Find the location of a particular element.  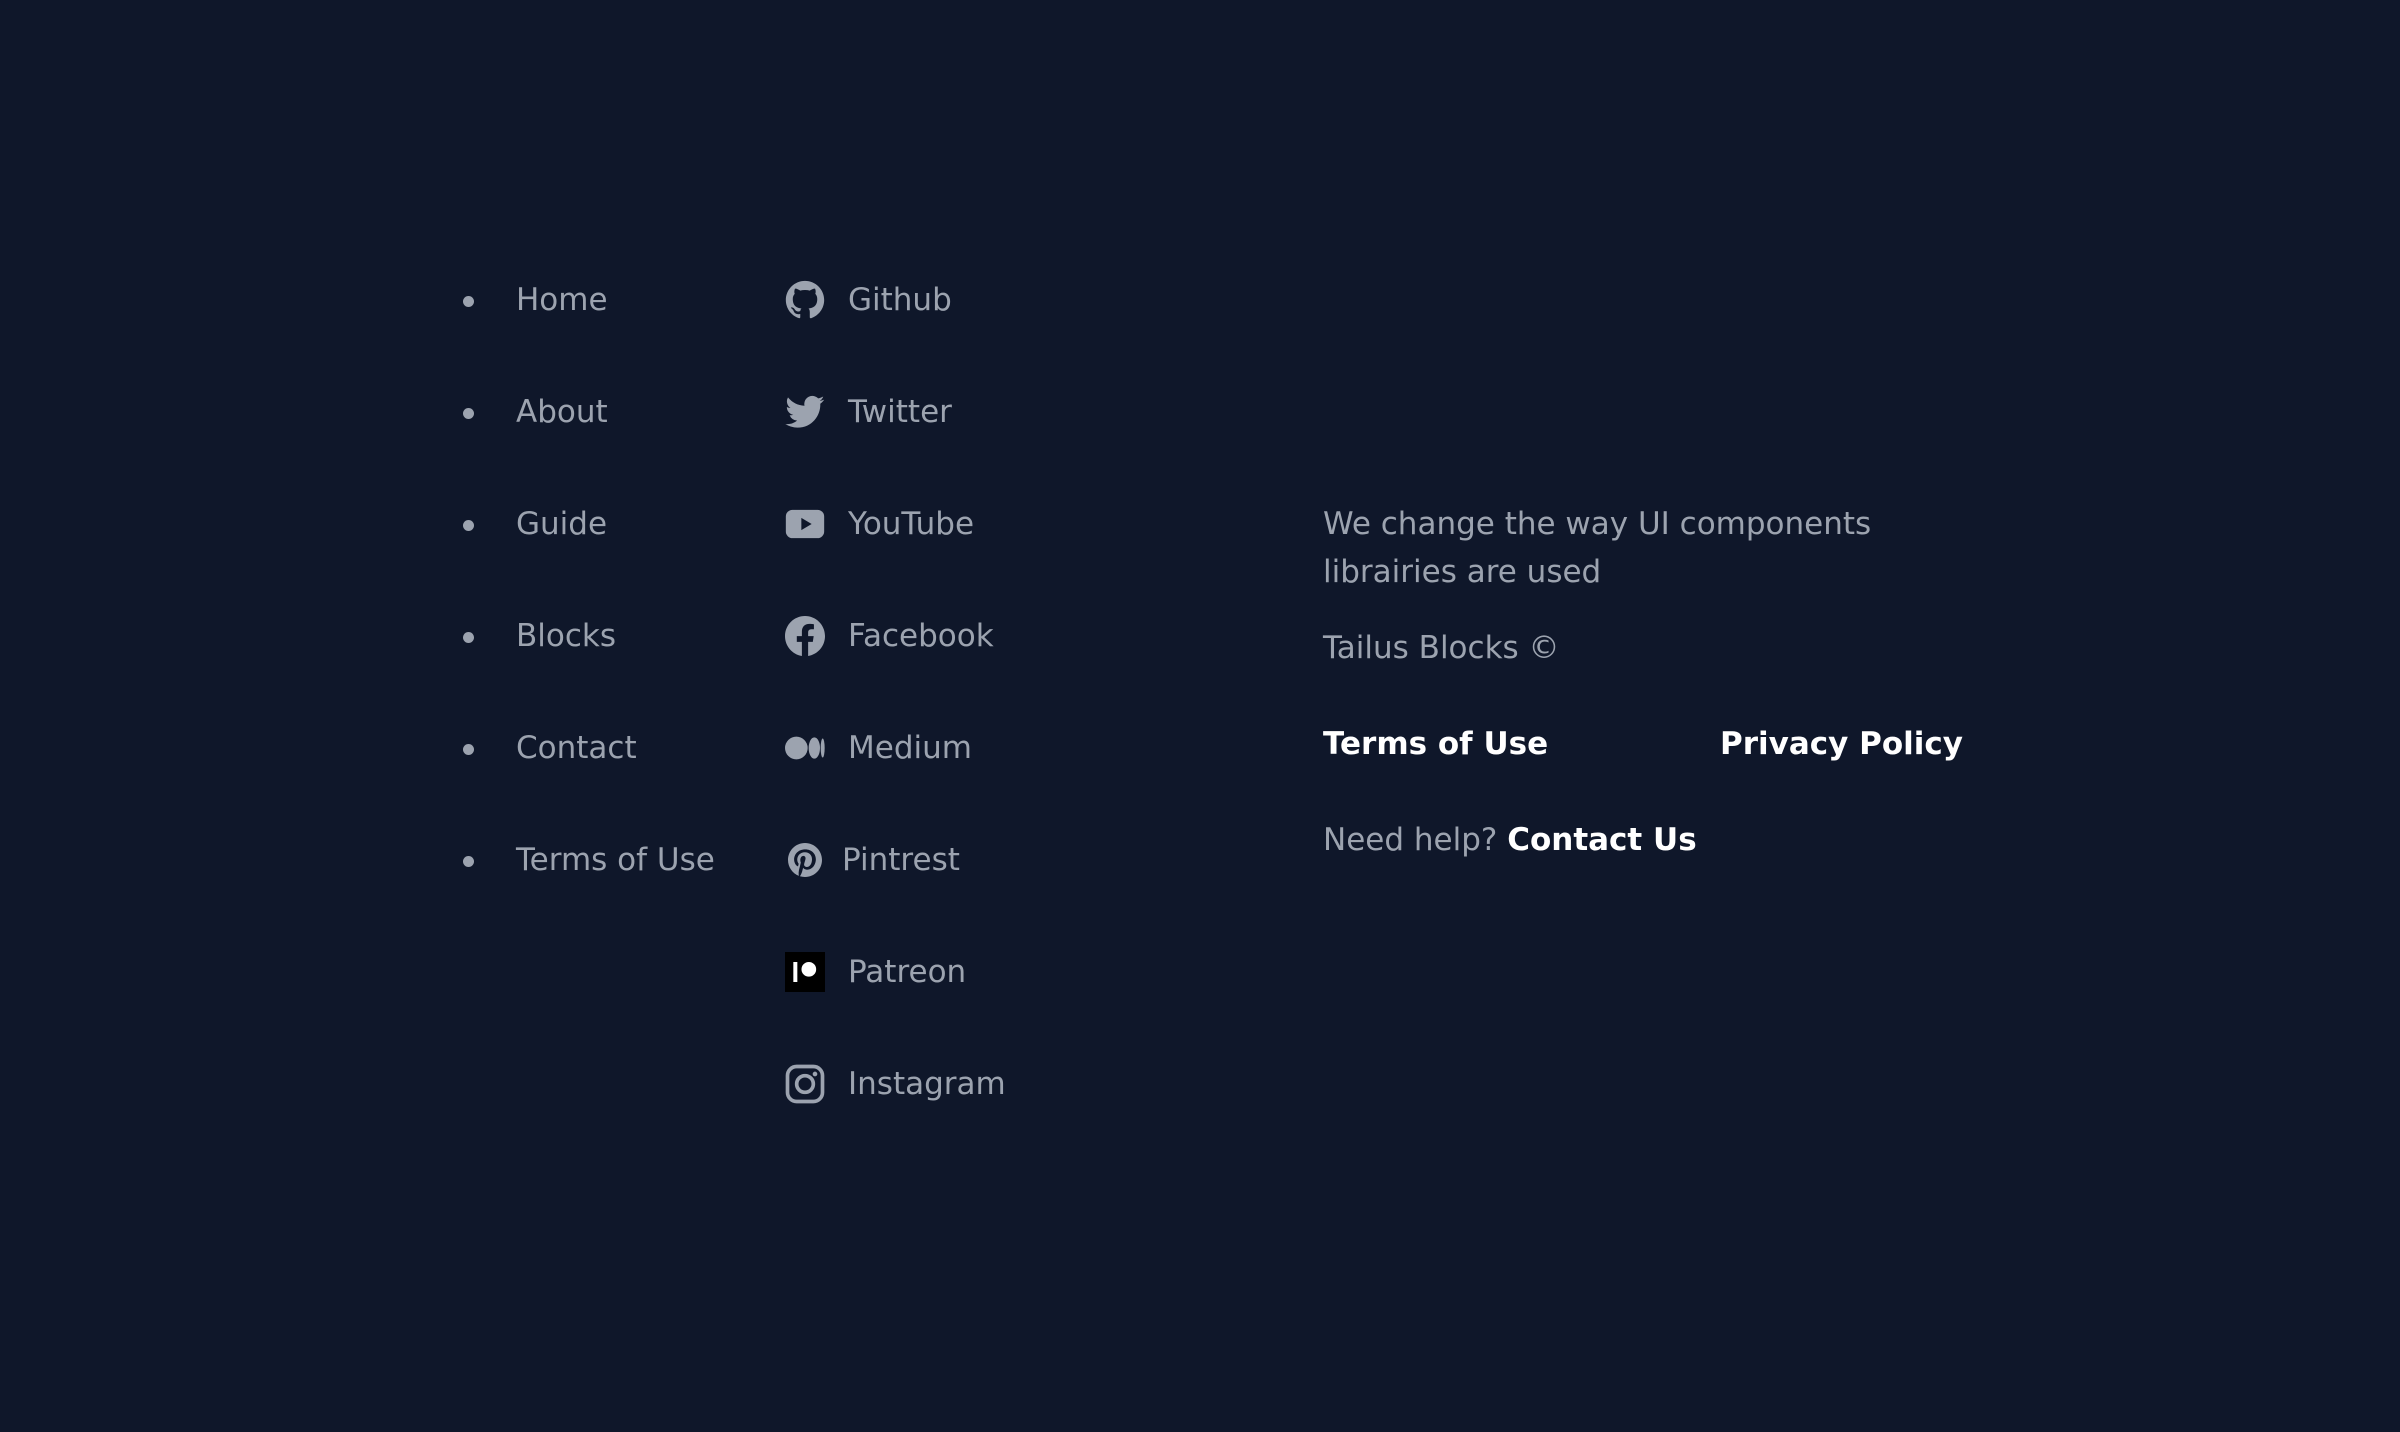

footer-nav-item-blocks: Blocks is located at coordinates (587, 664).